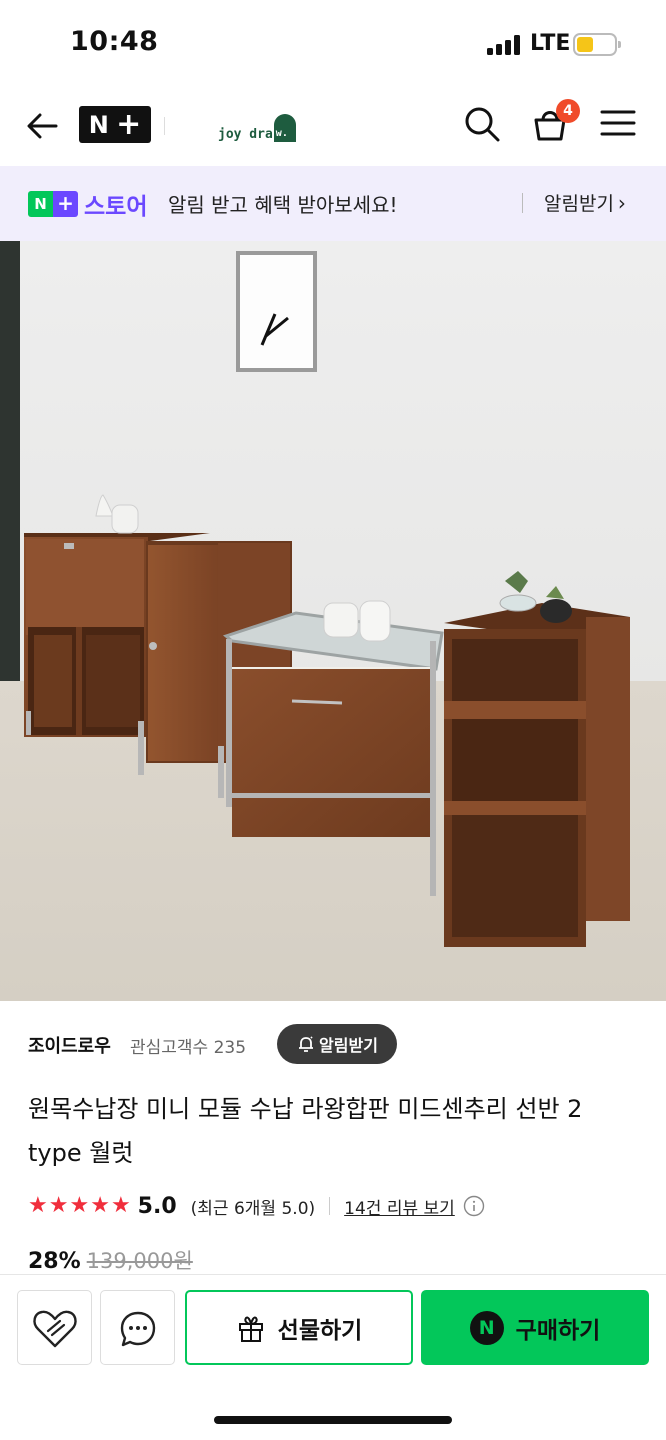 The height and width of the screenshot is (1440, 666). Describe the element at coordinates (114, 41) in the screenshot. I see `status-time: 10:48` at that location.